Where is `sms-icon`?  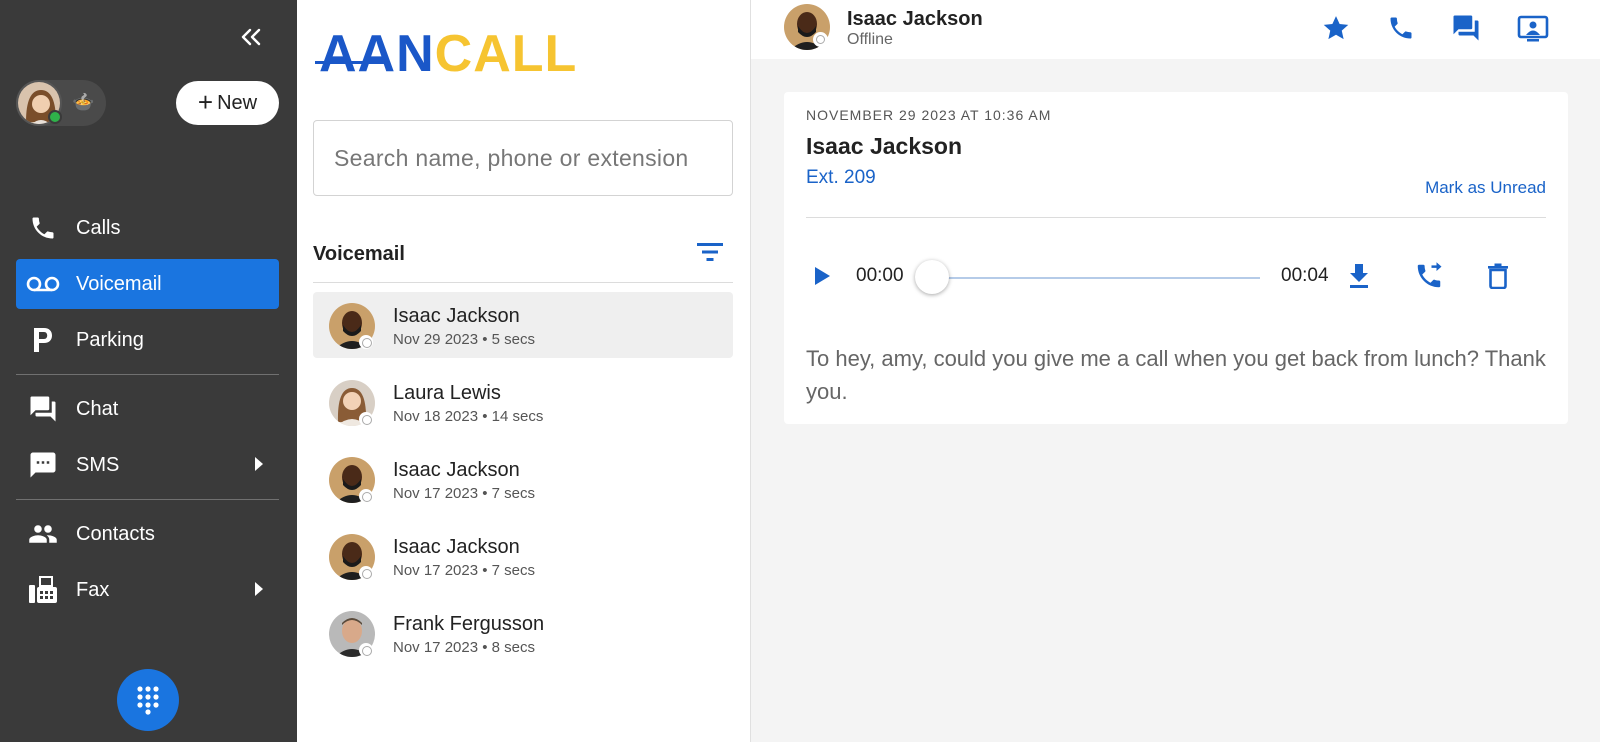
sms-icon is located at coordinates (43, 465).